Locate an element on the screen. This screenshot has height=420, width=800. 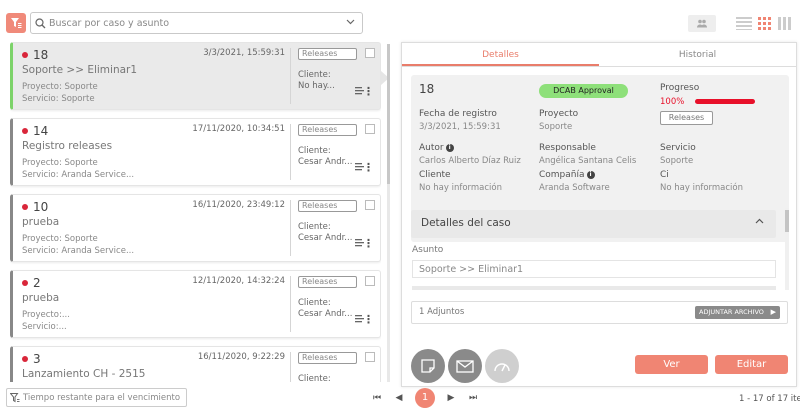
case-number: 2 is located at coordinates (37, 283).